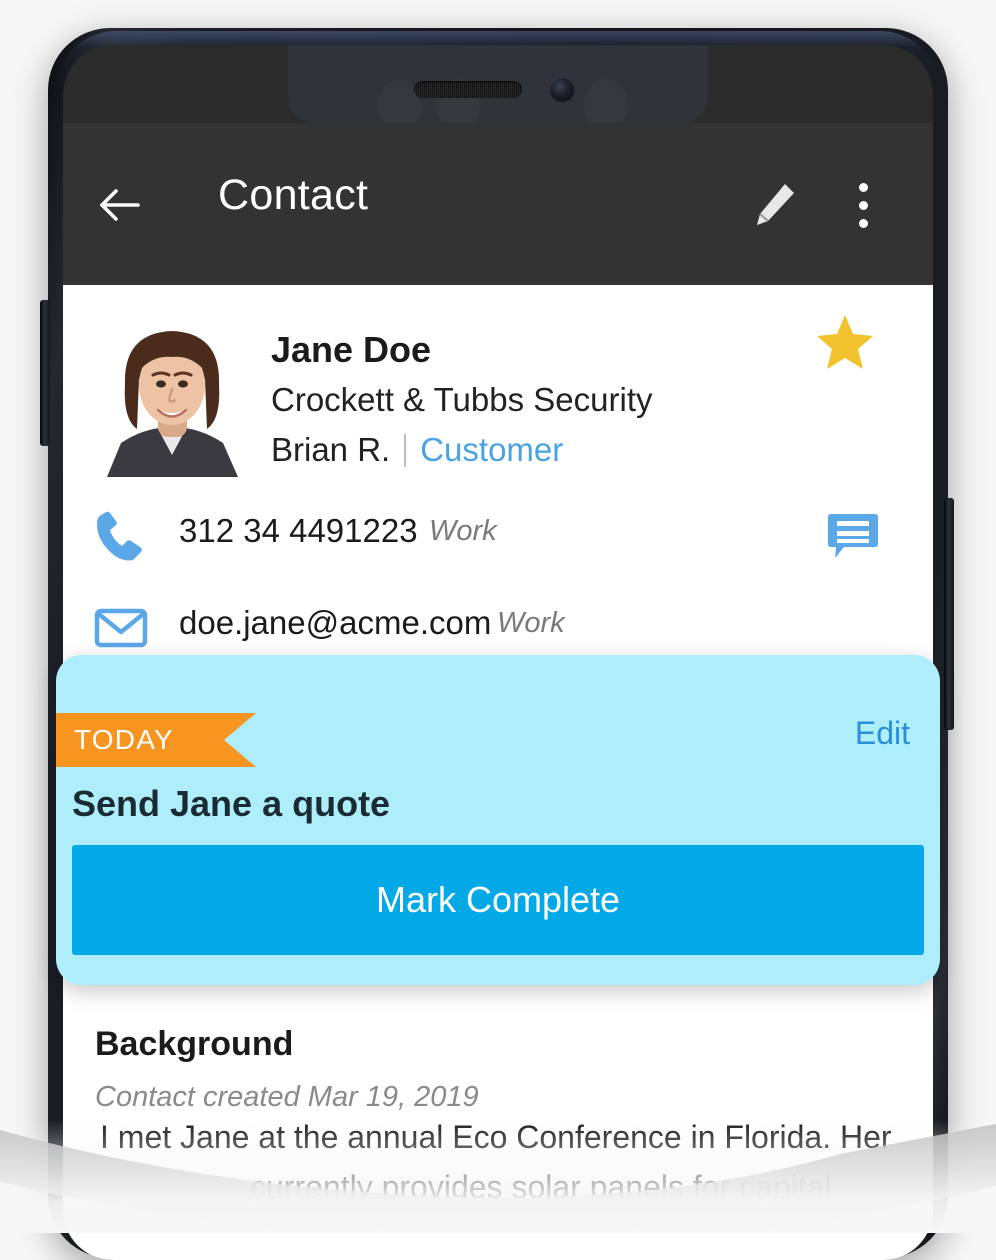 The width and height of the screenshot is (996, 1260). I want to click on task-title: Send Jane a quote, so click(231, 803).